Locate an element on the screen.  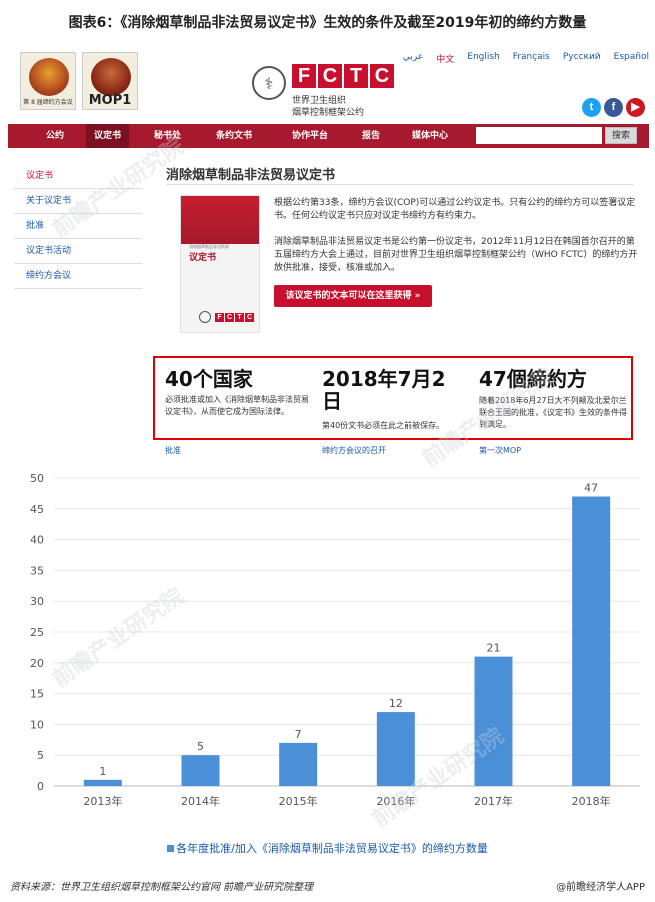
fctc-line2: 烟草控制框架公约 is located at coordinates (328, 113).